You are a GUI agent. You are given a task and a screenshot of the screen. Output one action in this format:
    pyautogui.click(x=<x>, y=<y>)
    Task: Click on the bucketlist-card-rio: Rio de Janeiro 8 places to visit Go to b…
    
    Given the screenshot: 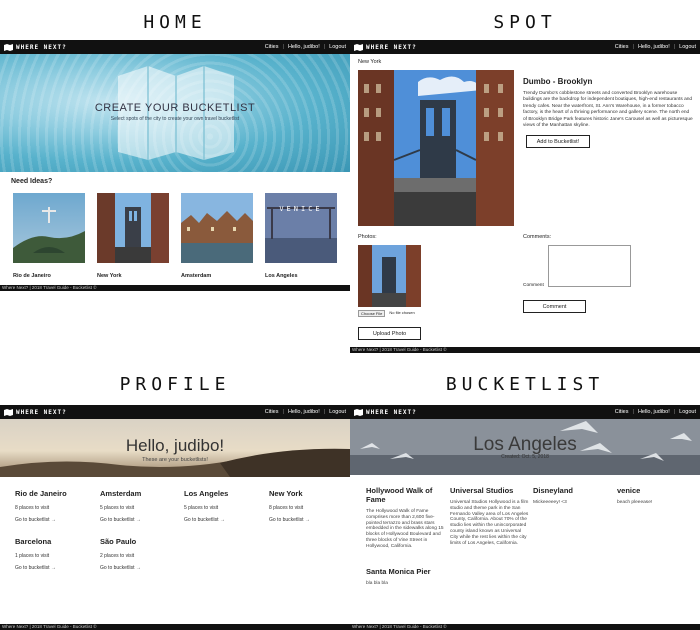 What is the action you would take?
    pyautogui.click(x=55, y=506)
    